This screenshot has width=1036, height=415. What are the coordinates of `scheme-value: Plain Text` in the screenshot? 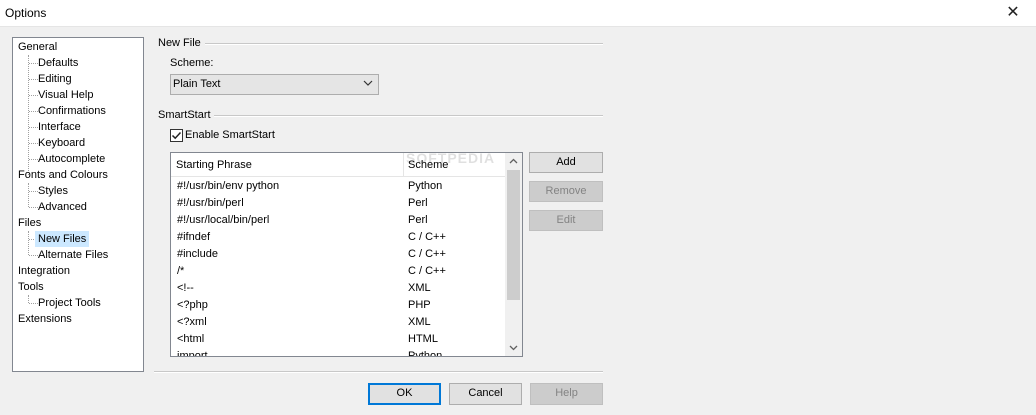 It's located at (197, 84).